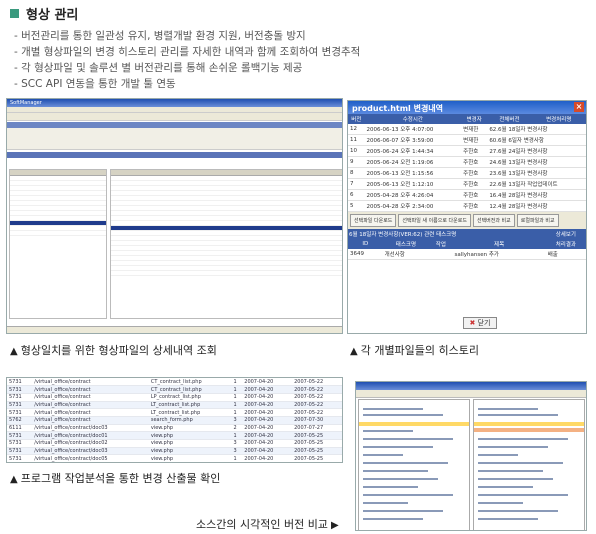 The height and width of the screenshot is (534, 596). I want to click on window-titlebar: SoftManager, so click(174, 103).